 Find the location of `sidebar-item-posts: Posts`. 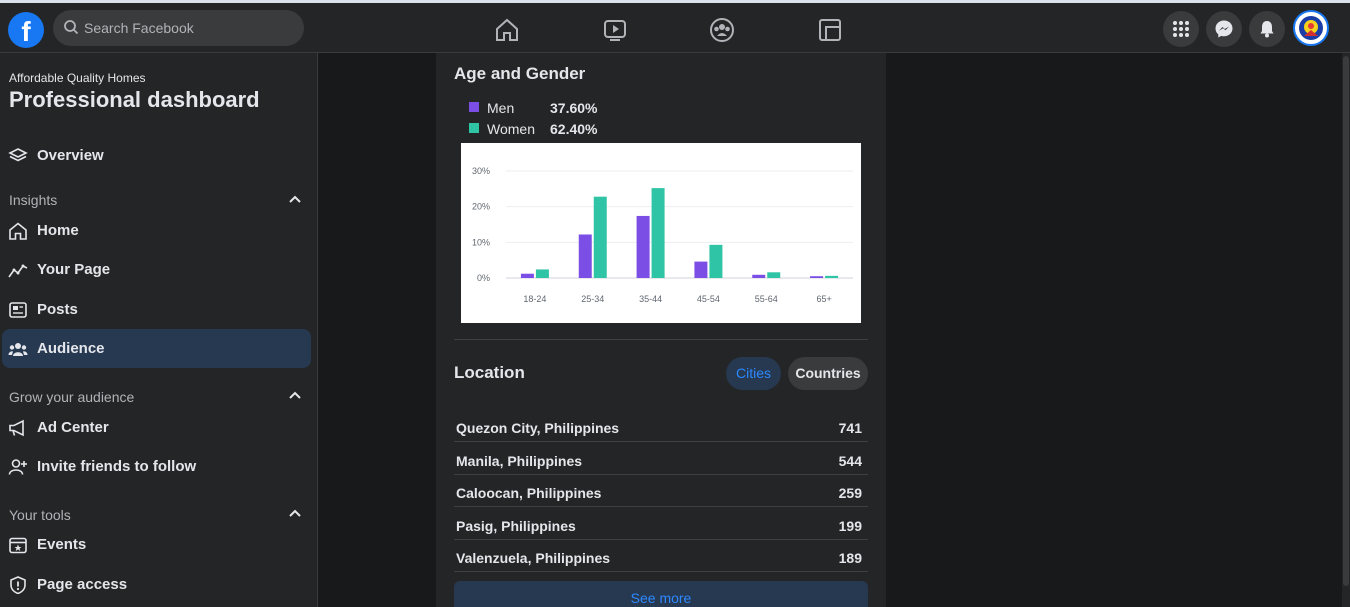

sidebar-item-posts: Posts is located at coordinates (156, 309).